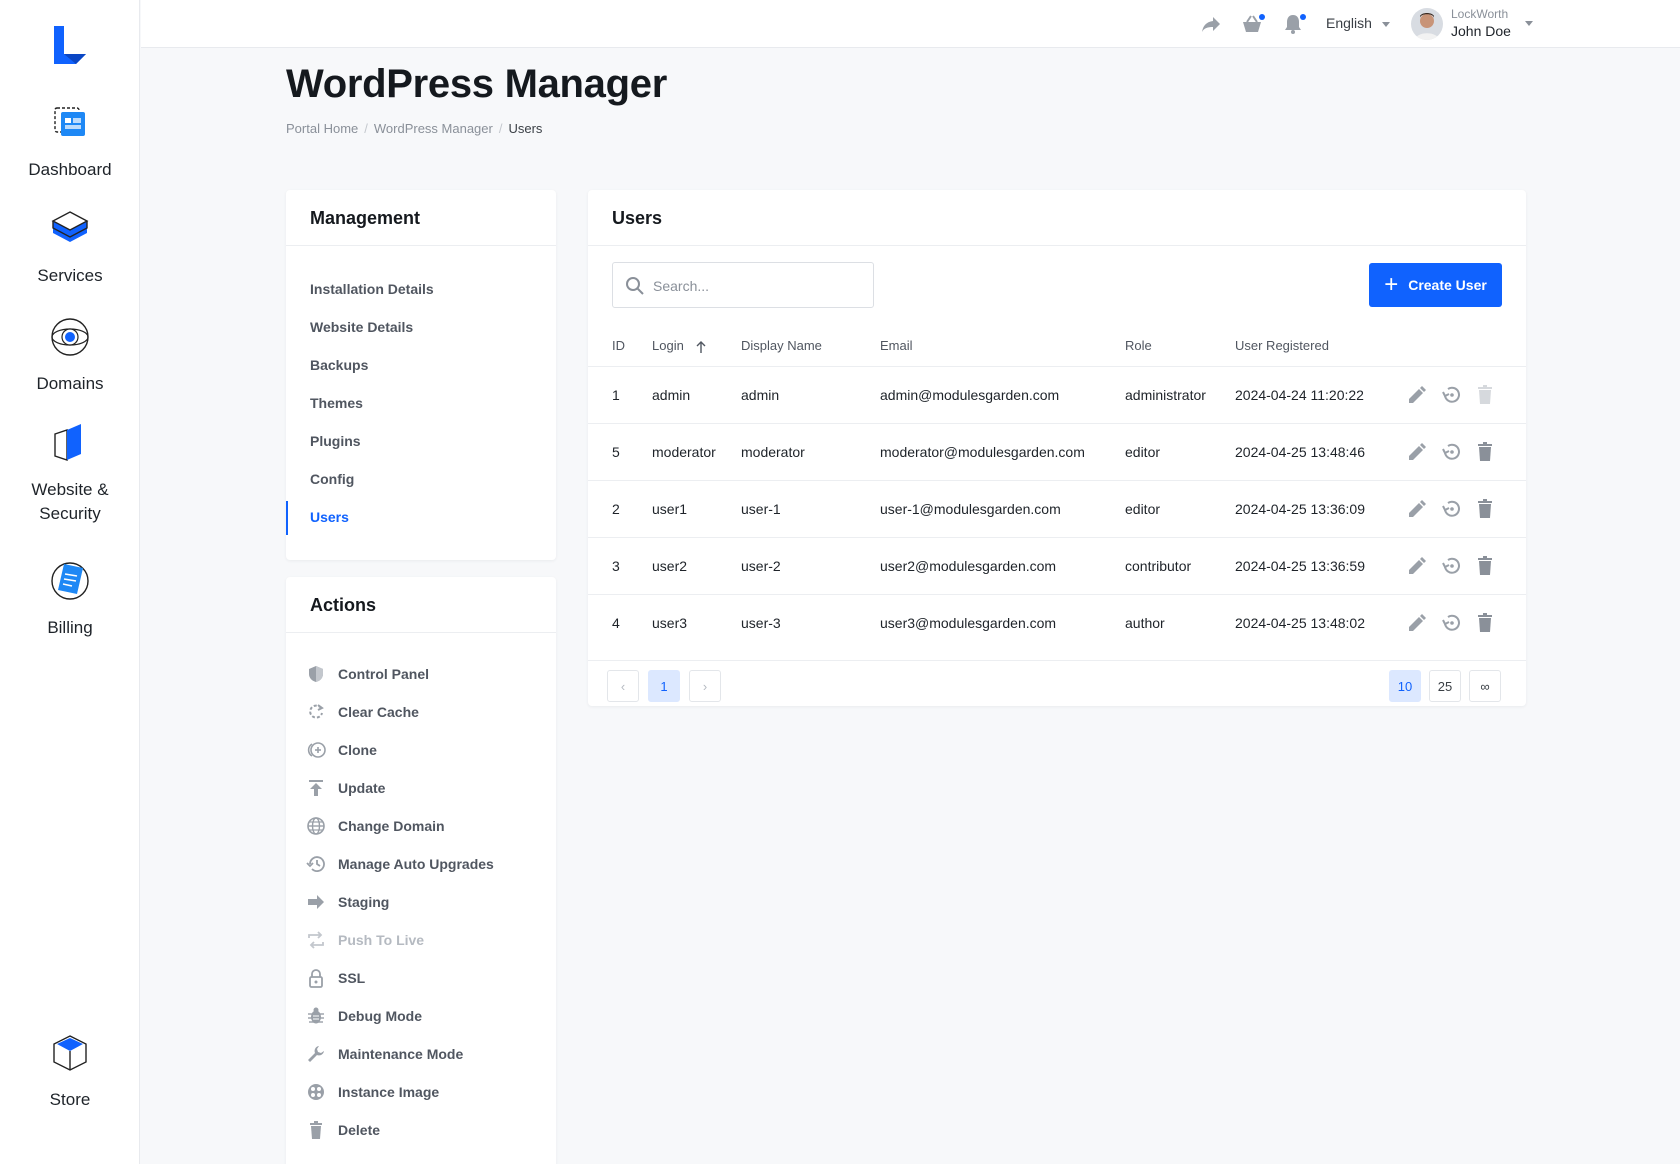 This screenshot has width=1680, height=1164. I want to click on breadcrumb-portal-home: Portal Home, so click(322, 128).